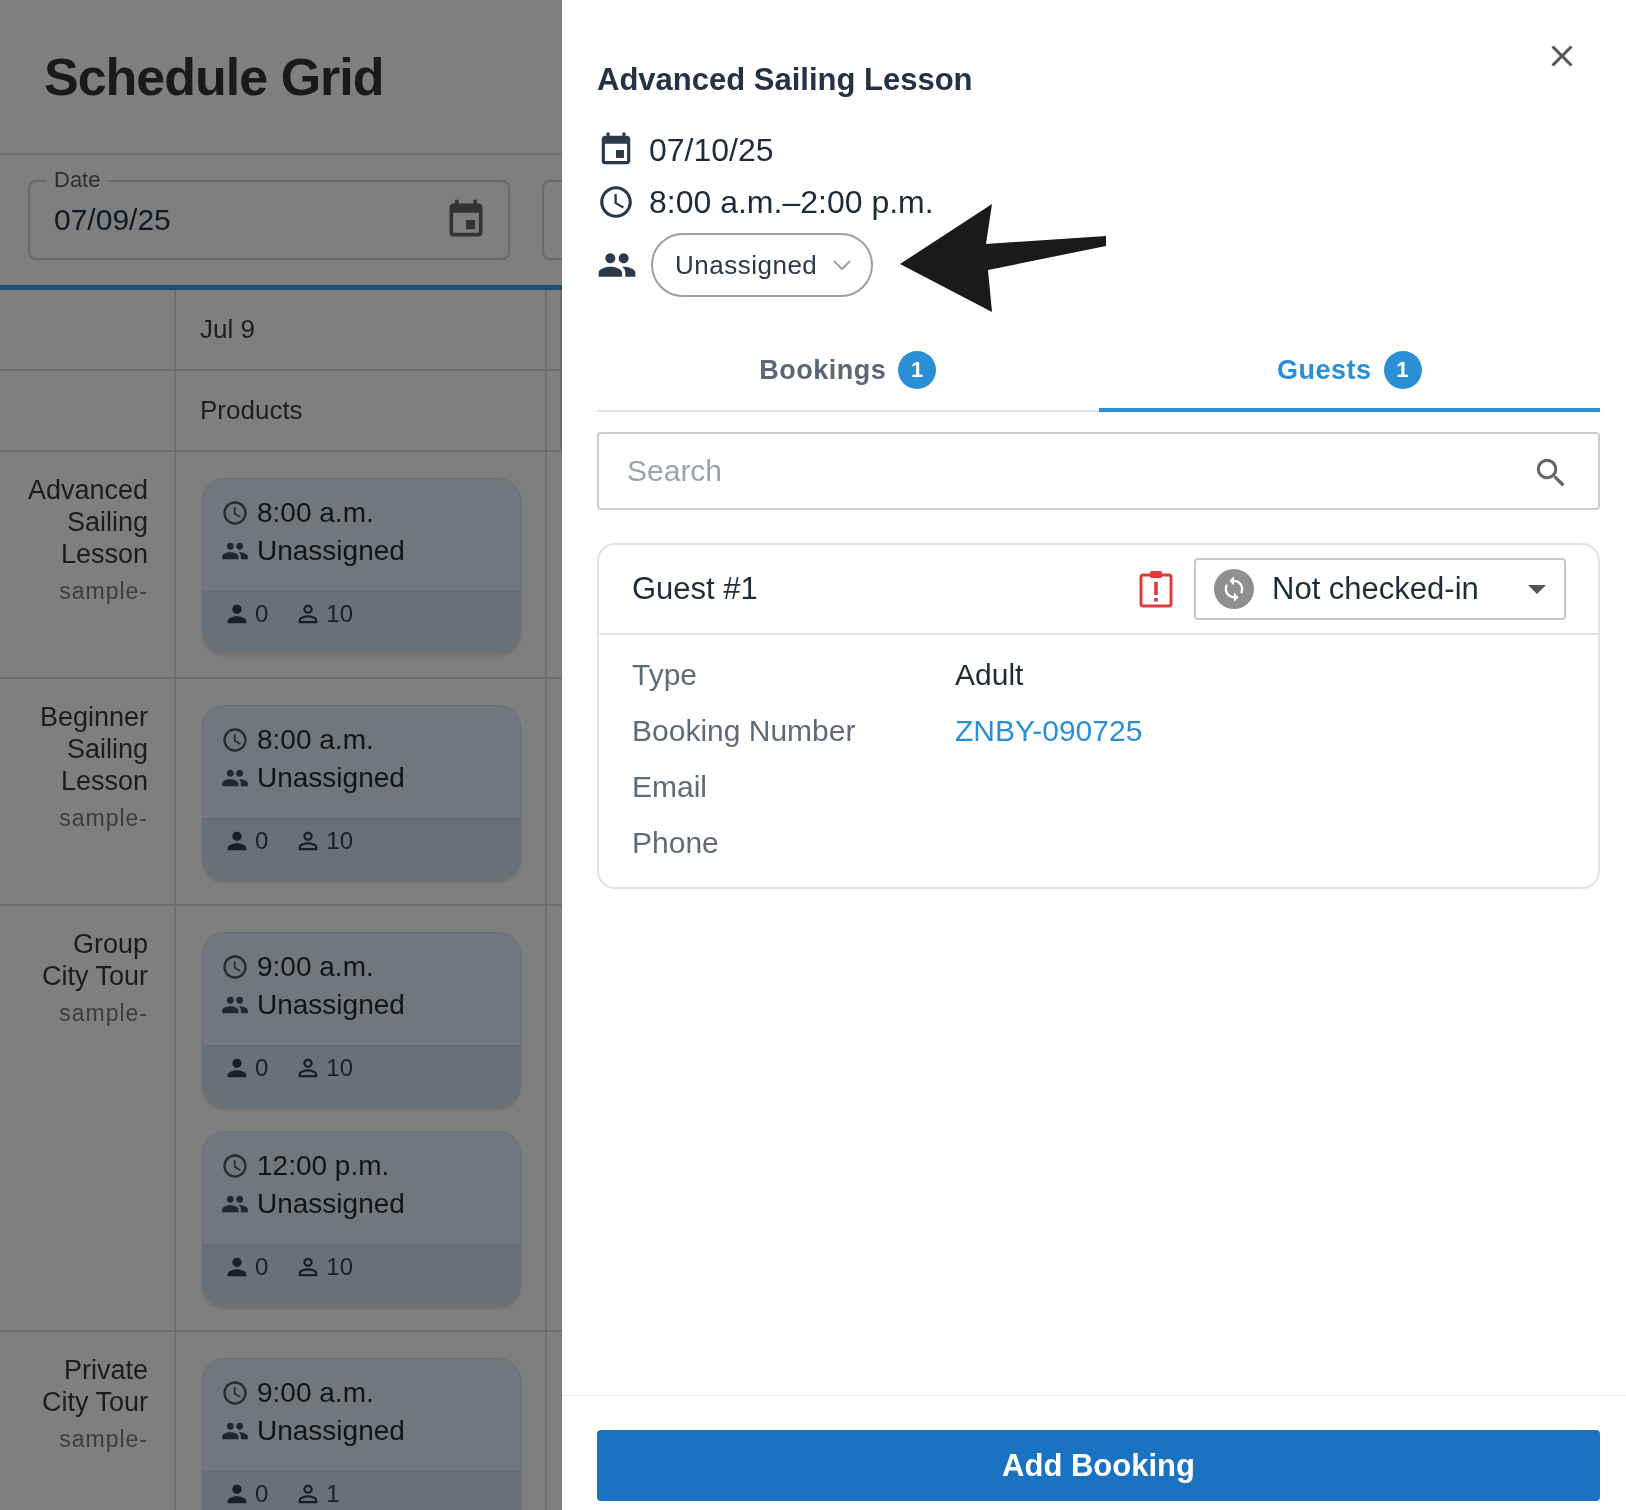 The image size is (1626, 1510). Describe the element at coordinates (94, 1386) in the screenshot. I see `product-name: Private City Tour` at that location.